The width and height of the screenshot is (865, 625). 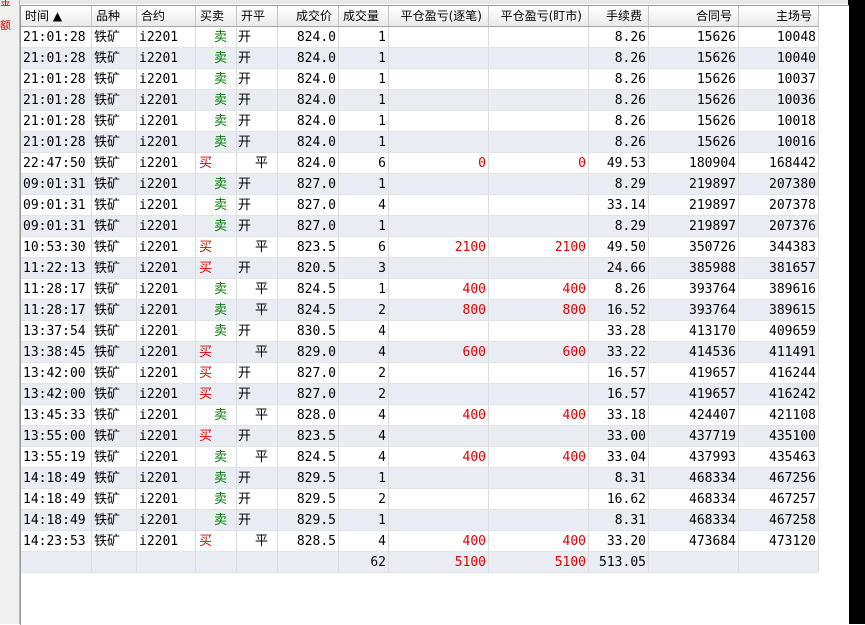 I want to click on column-header-oc: 开平, so click(x=257, y=16).